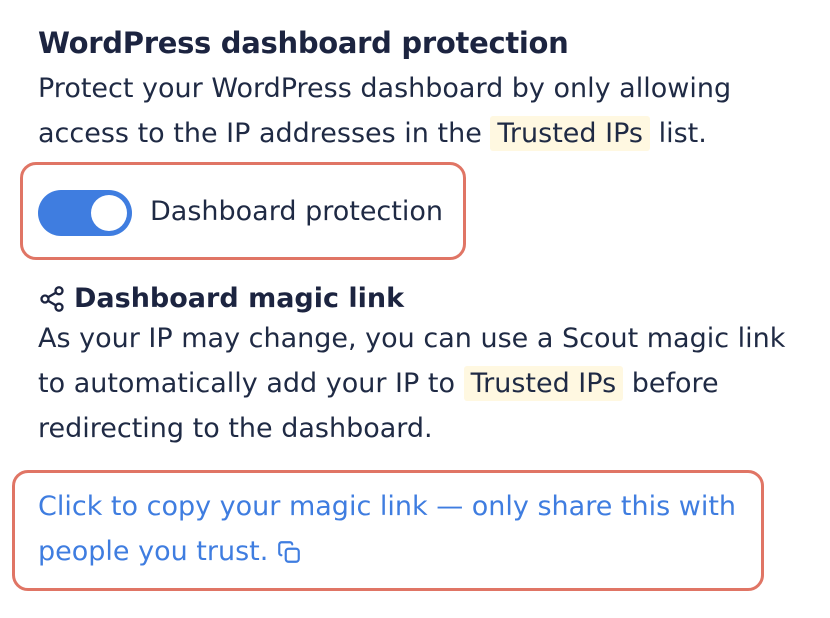  Describe the element at coordinates (675, 383) in the screenshot. I see `magic-link-description-suffix: before` at that location.